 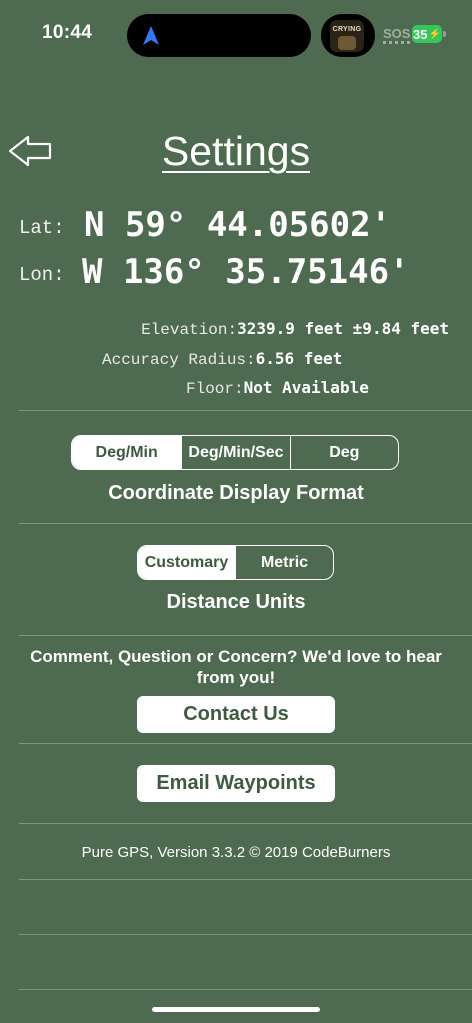 What do you see at coordinates (179, 360) in the screenshot?
I see `accuracy-label: Accuracy Radius:` at bounding box center [179, 360].